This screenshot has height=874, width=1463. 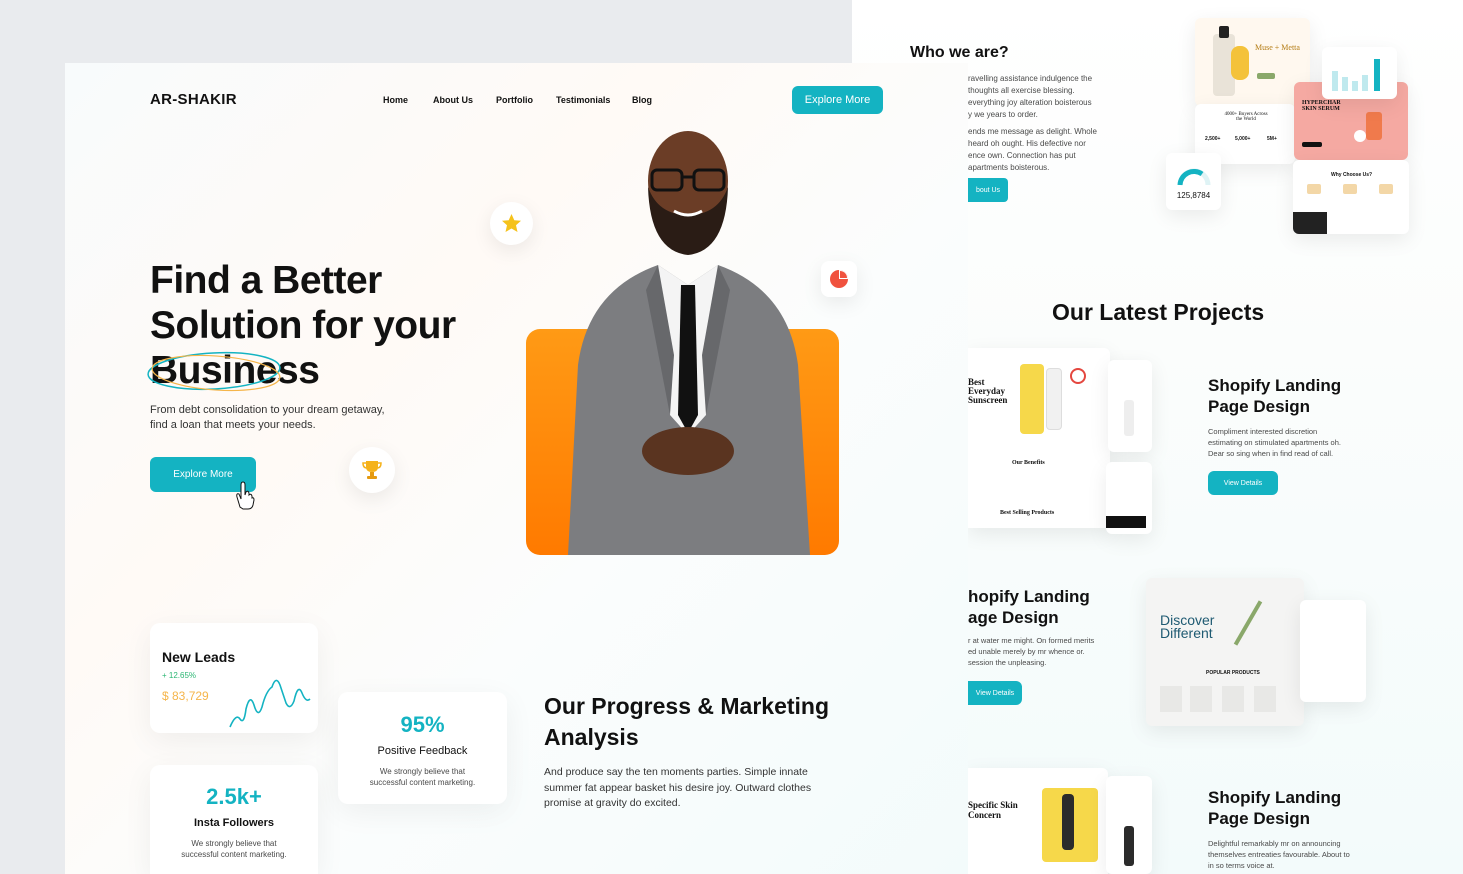 I want to click on project-2-title: hopify Landing age Design, so click(x=1029, y=607).